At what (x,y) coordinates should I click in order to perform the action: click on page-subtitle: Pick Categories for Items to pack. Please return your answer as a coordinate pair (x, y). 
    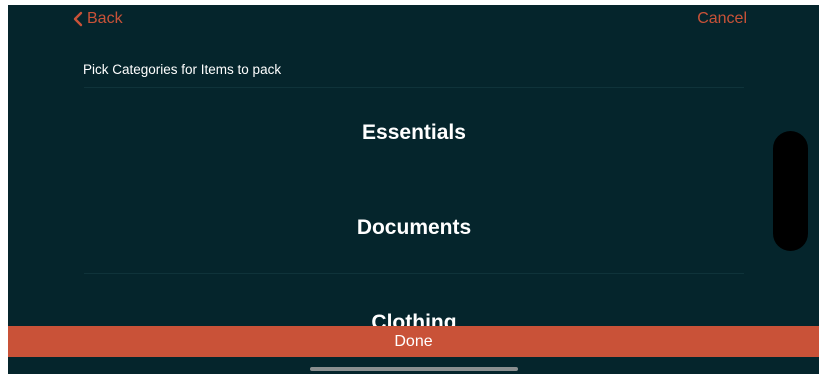
    Looking at the image, I should click on (182, 69).